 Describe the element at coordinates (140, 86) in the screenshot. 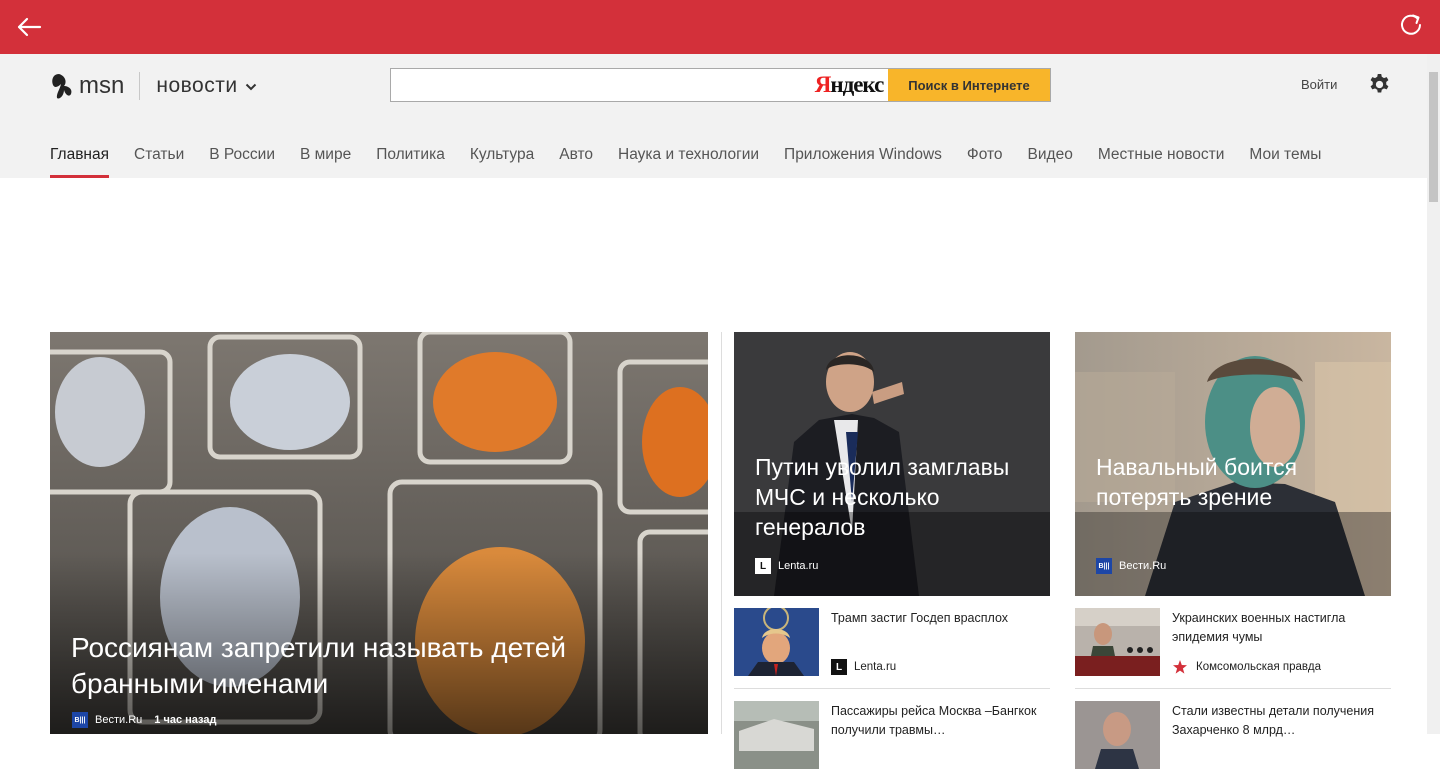

I see `logo-separator` at that location.